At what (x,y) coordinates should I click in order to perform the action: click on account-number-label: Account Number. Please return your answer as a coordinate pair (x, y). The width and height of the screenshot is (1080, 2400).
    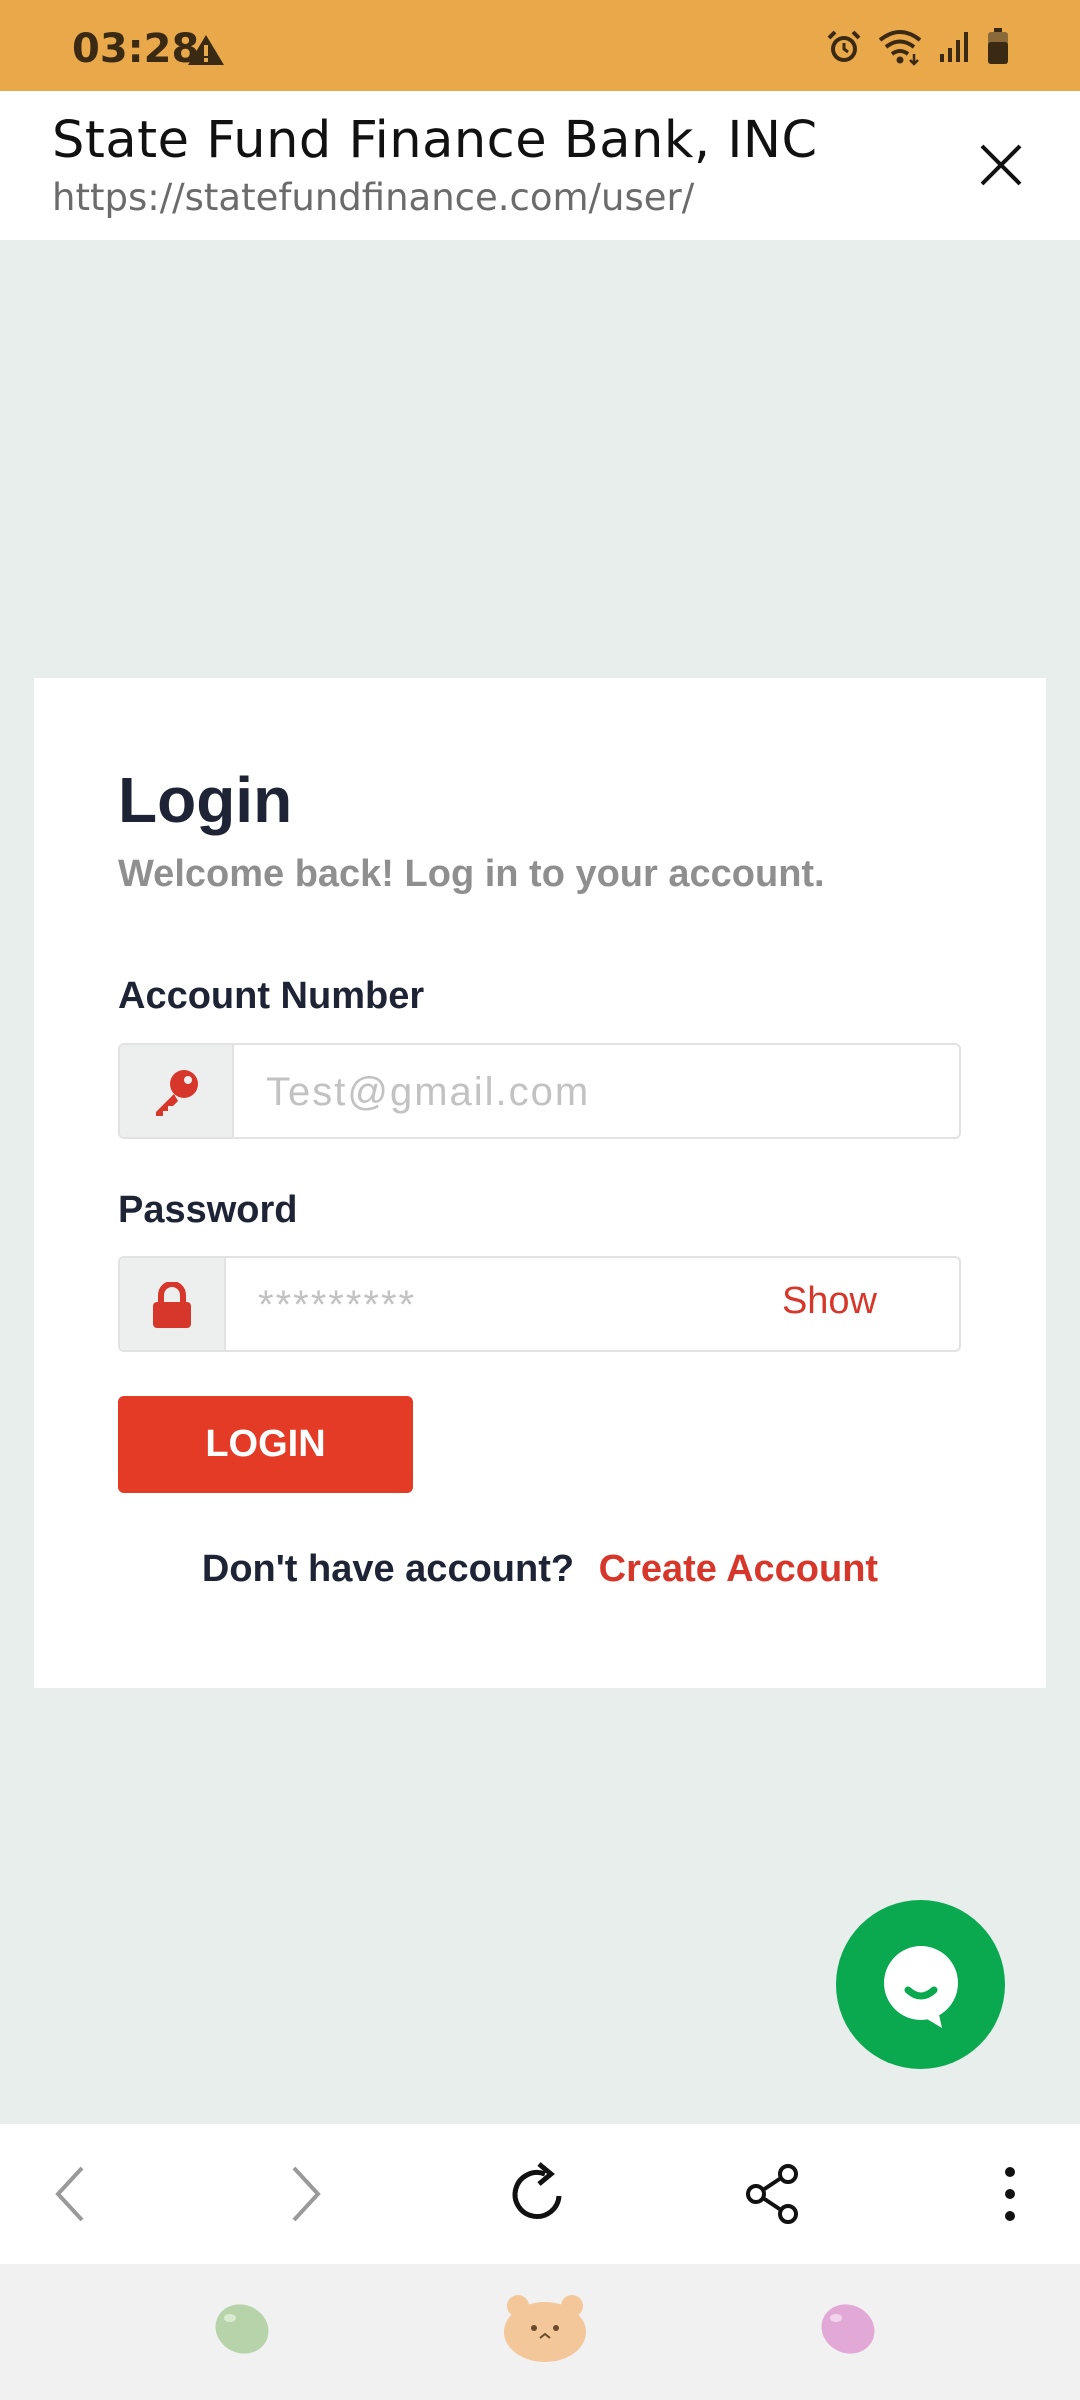
    Looking at the image, I should click on (271, 996).